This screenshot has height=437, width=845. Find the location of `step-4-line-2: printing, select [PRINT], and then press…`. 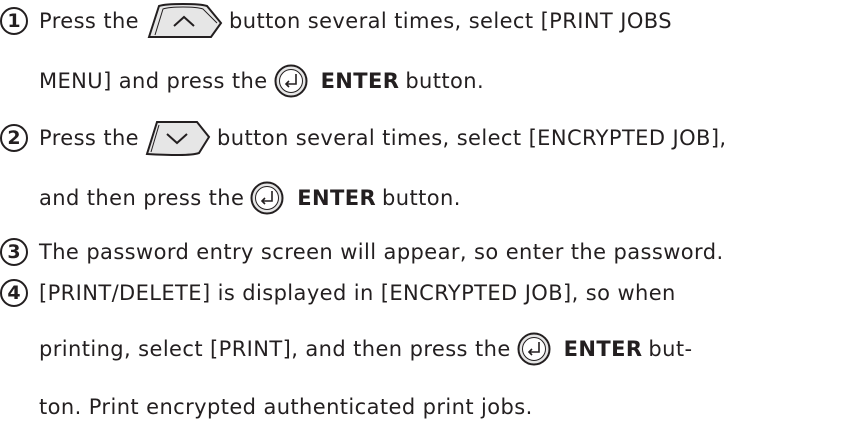

step-4-line-2: printing, select [PRINT], and then press… is located at coordinates (346, 349).